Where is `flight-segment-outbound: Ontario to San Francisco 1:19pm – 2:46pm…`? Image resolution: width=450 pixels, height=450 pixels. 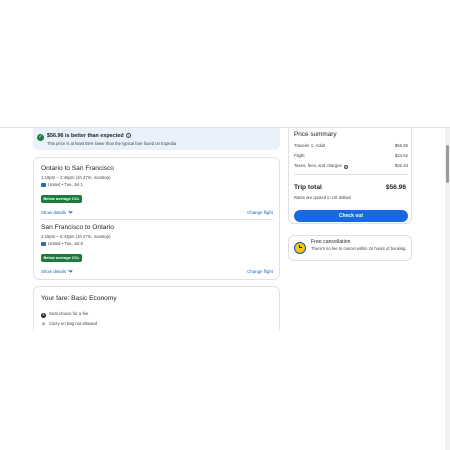 flight-segment-outbound: Ontario to San Francisco 1:19pm – 2:46pm… is located at coordinates (157, 191).